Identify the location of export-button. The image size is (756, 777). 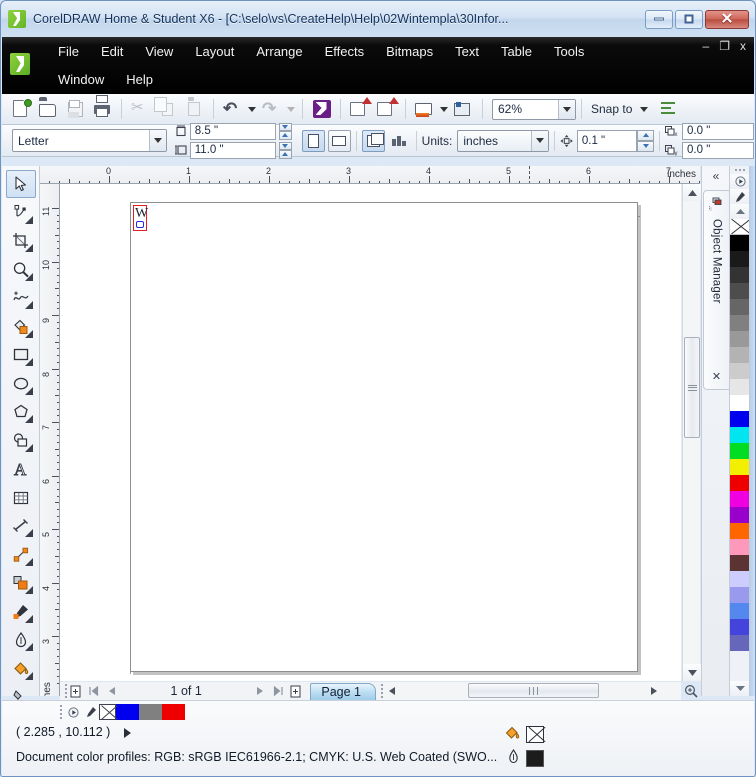
(386, 109).